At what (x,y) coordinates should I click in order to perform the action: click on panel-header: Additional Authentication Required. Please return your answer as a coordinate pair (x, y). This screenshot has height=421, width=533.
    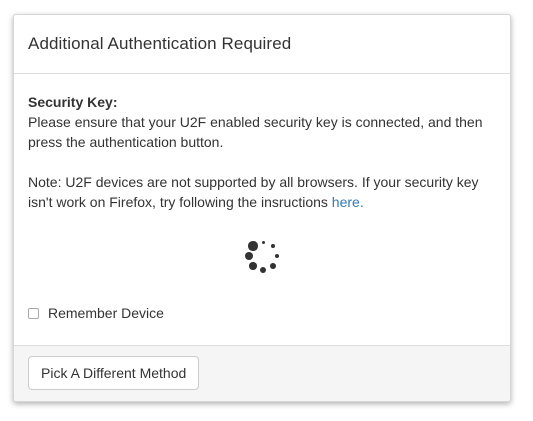
    Looking at the image, I should click on (262, 44).